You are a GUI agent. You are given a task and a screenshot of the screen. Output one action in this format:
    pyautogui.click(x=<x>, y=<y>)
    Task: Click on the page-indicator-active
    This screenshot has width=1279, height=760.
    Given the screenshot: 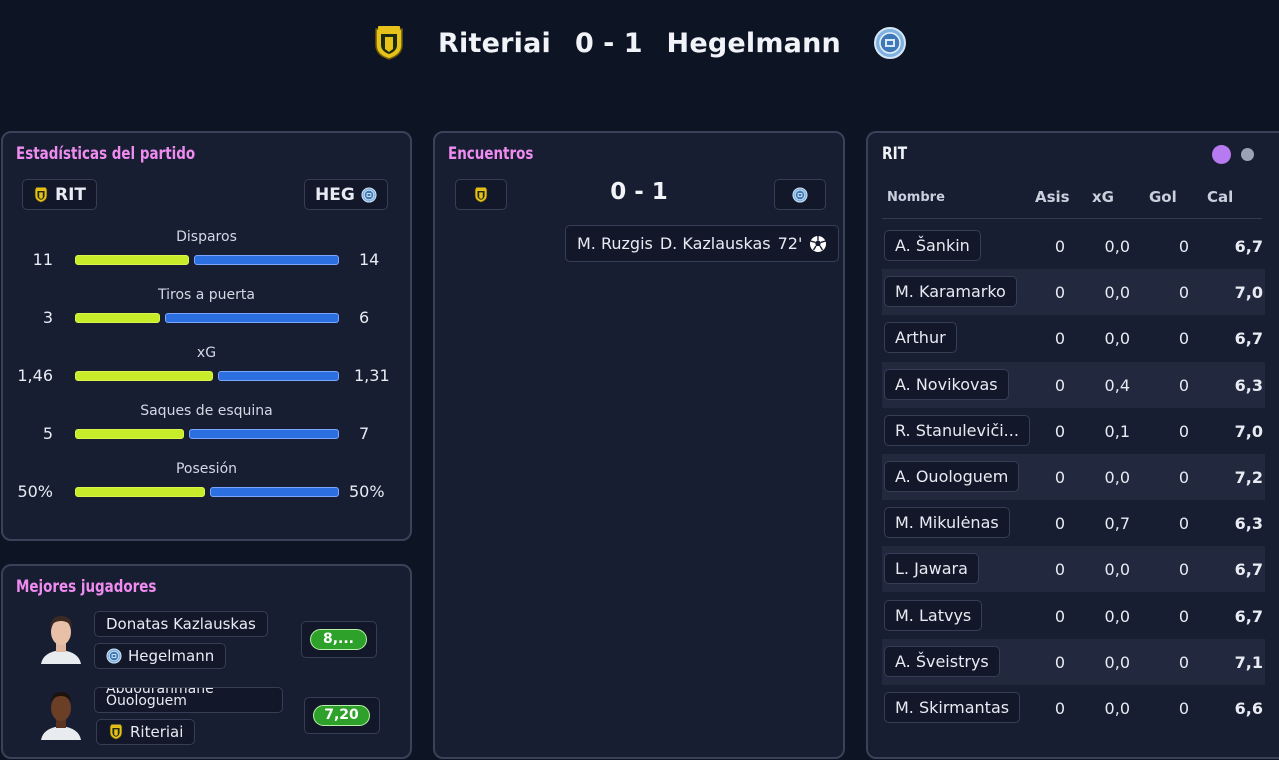 What is the action you would take?
    pyautogui.click(x=1221, y=154)
    